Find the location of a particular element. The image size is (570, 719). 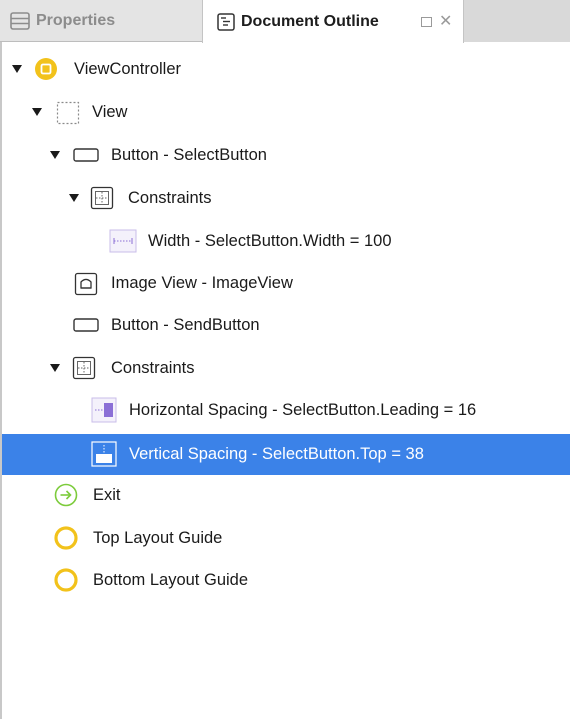

outline-item-top-layout-guide: Top Layout Guide is located at coordinates (286, 538).